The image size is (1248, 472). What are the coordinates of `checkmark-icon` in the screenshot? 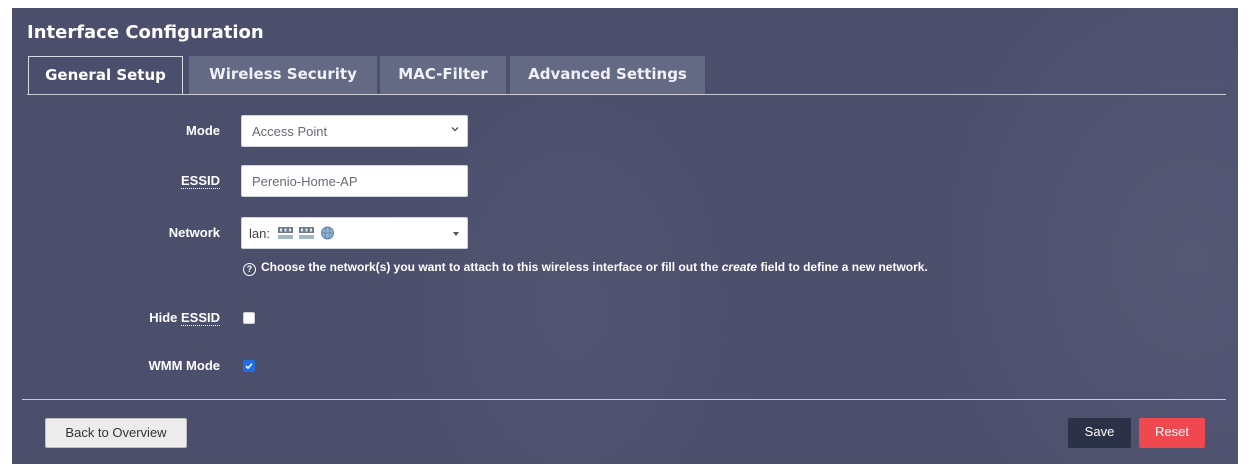 It's located at (249, 366).